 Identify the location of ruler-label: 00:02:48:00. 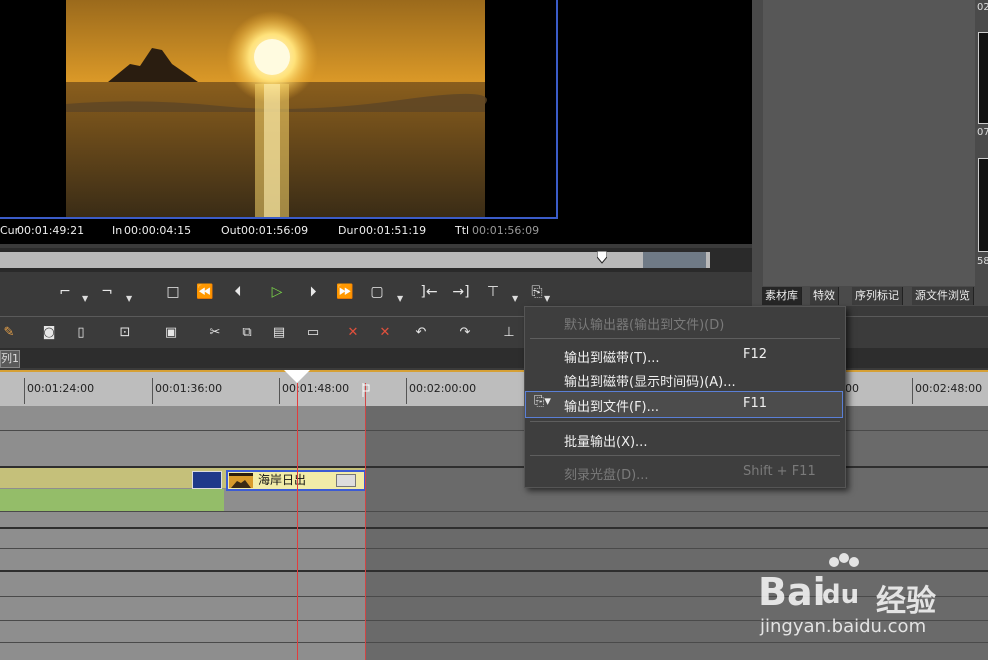
(949, 388).